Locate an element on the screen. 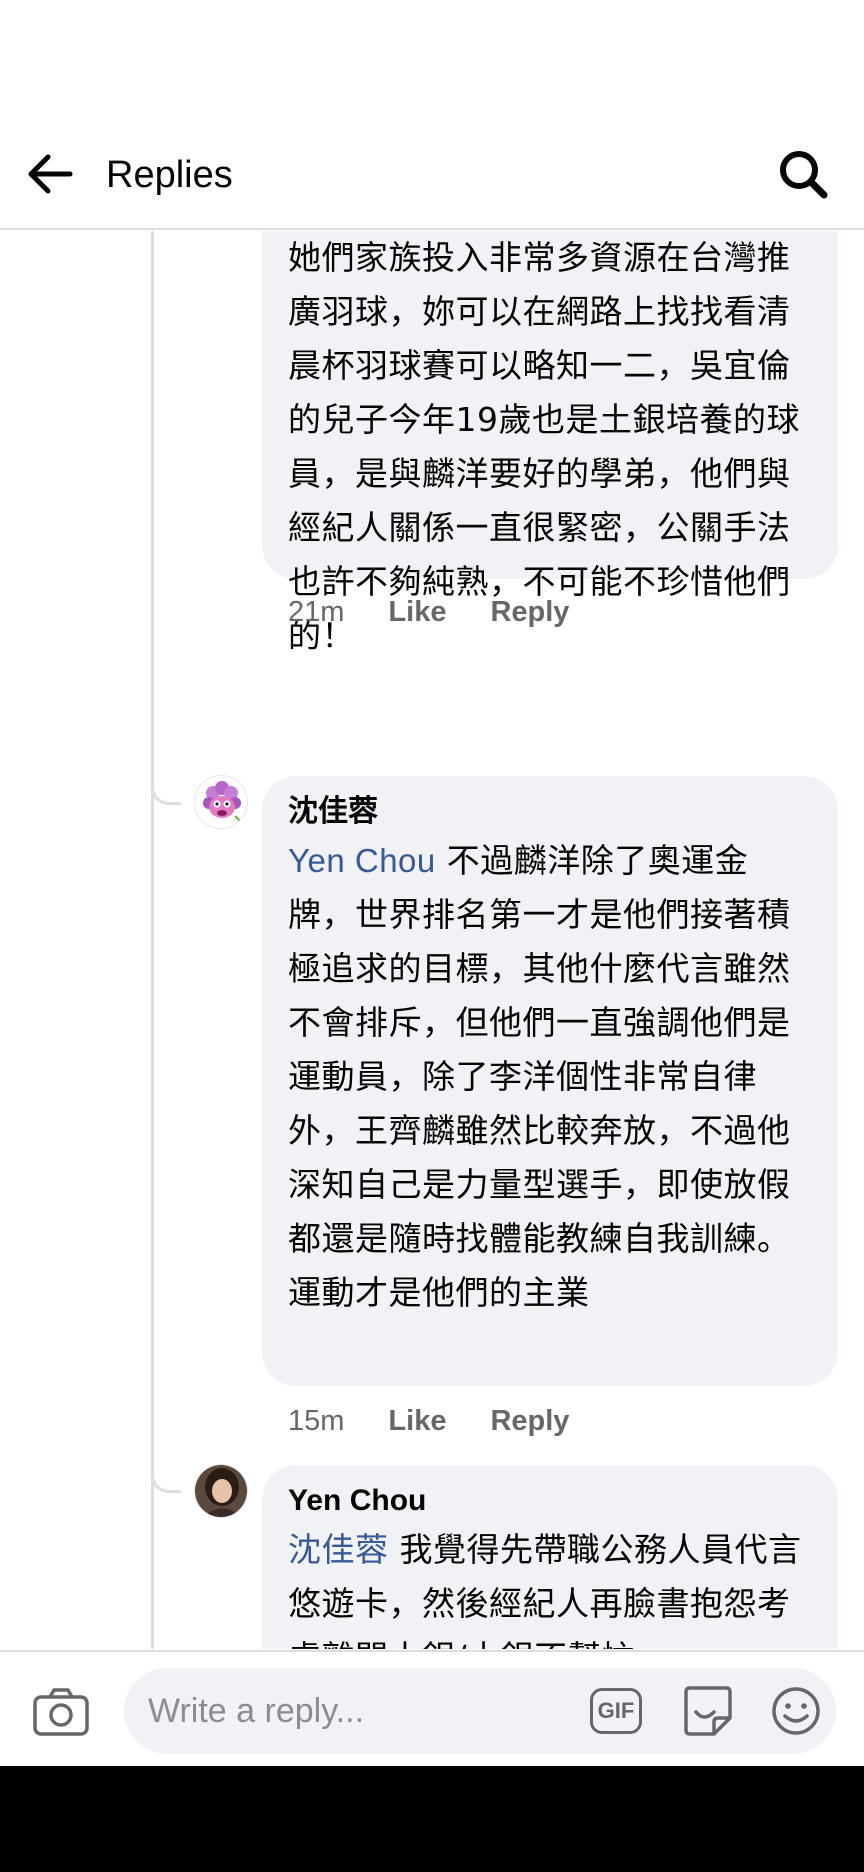 The height and width of the screenshot is (1872, 864). arrow-left-icon is located at coordinates (50, 174).